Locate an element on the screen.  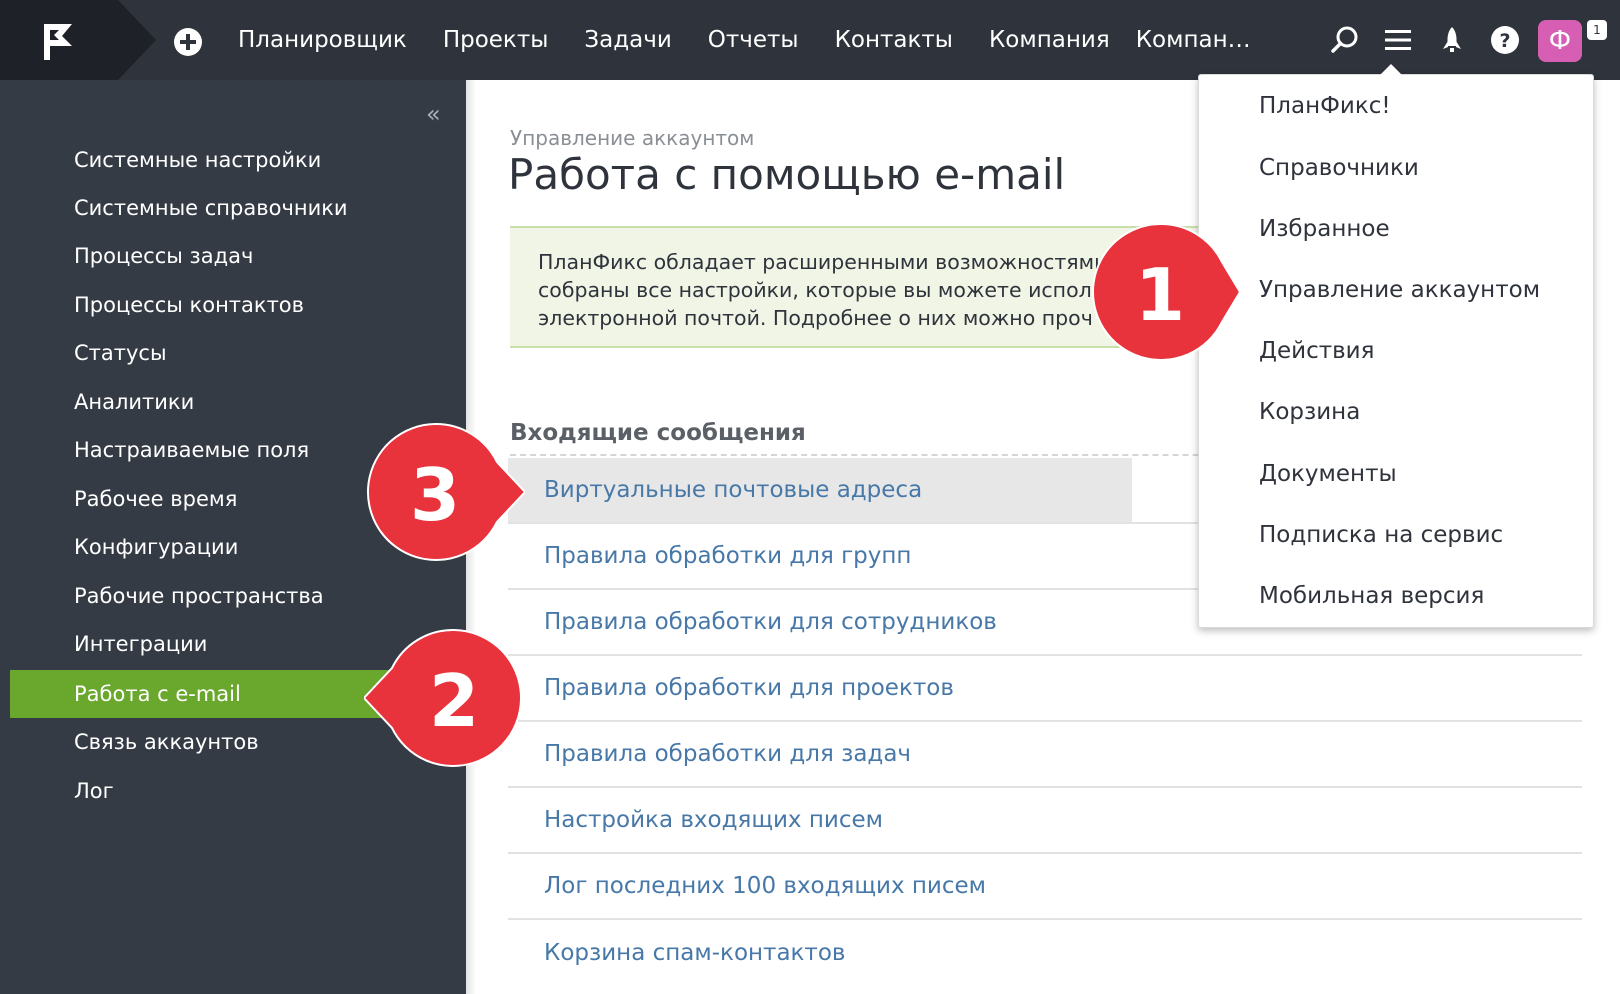
link-incoming-log: Лог последних 100 входящих писем is located at coordinates (765, 886).